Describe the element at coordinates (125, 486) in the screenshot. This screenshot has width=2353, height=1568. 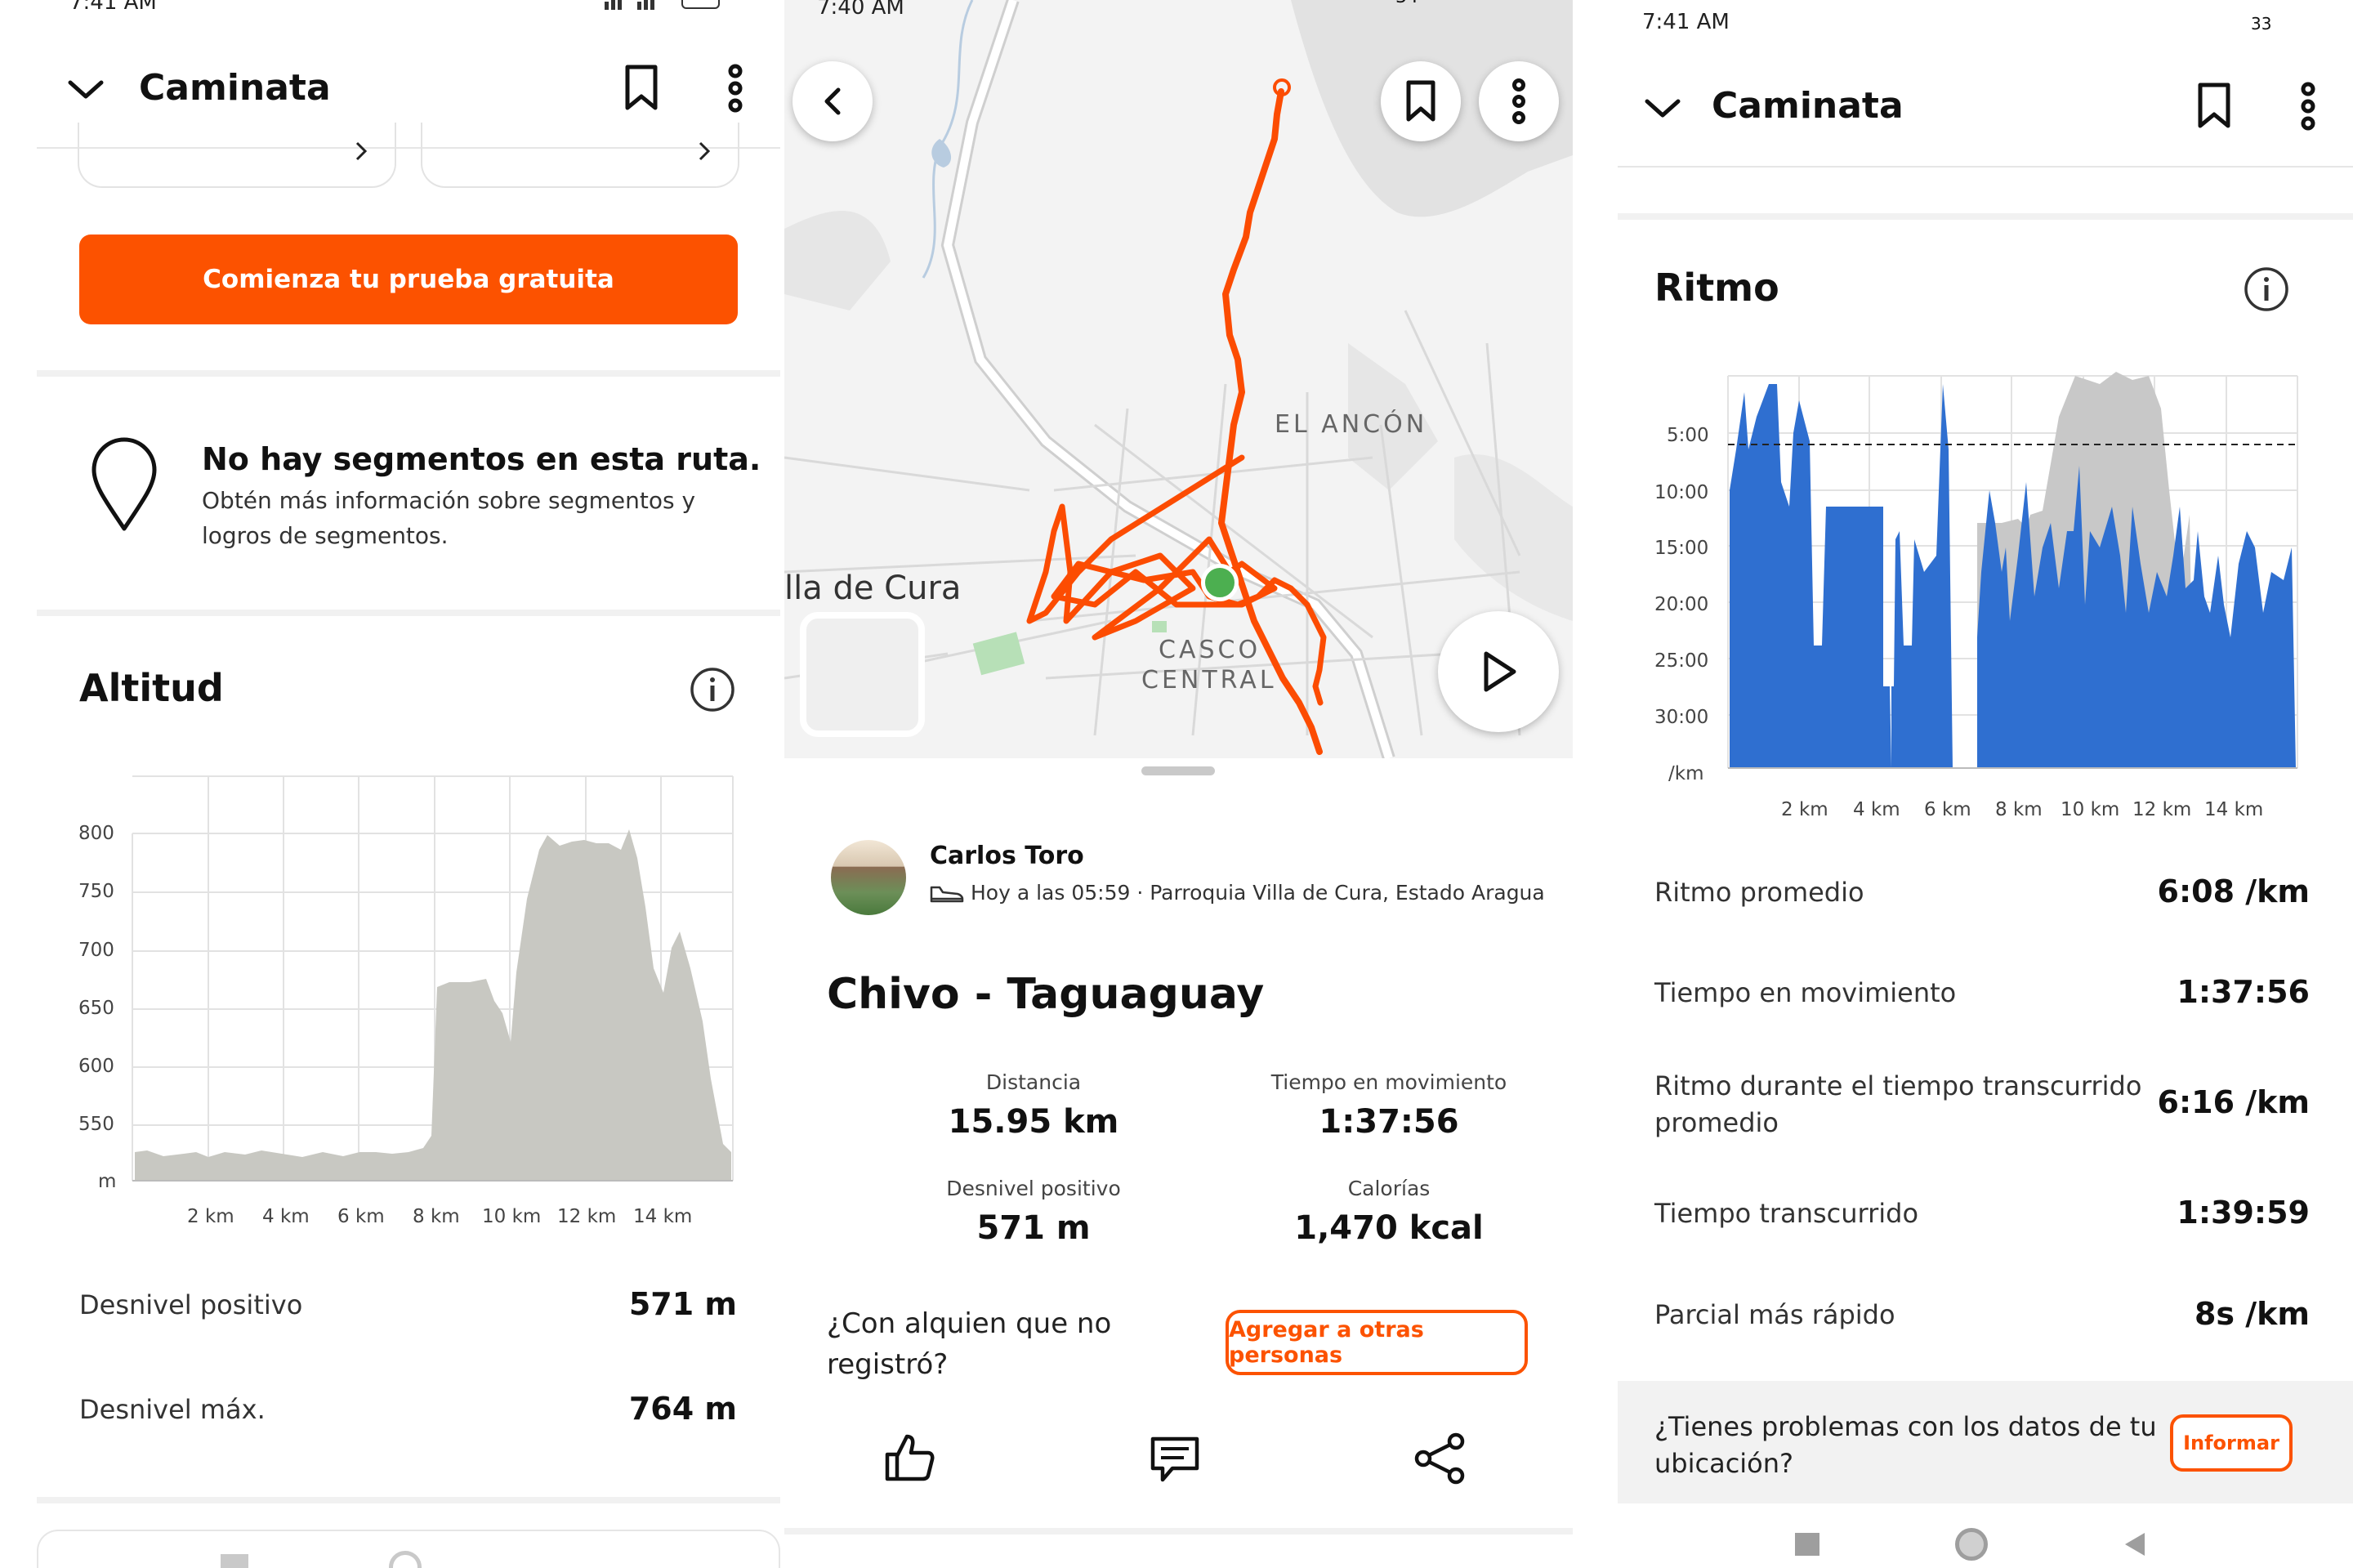
I see `location-pin-icon` at that location.